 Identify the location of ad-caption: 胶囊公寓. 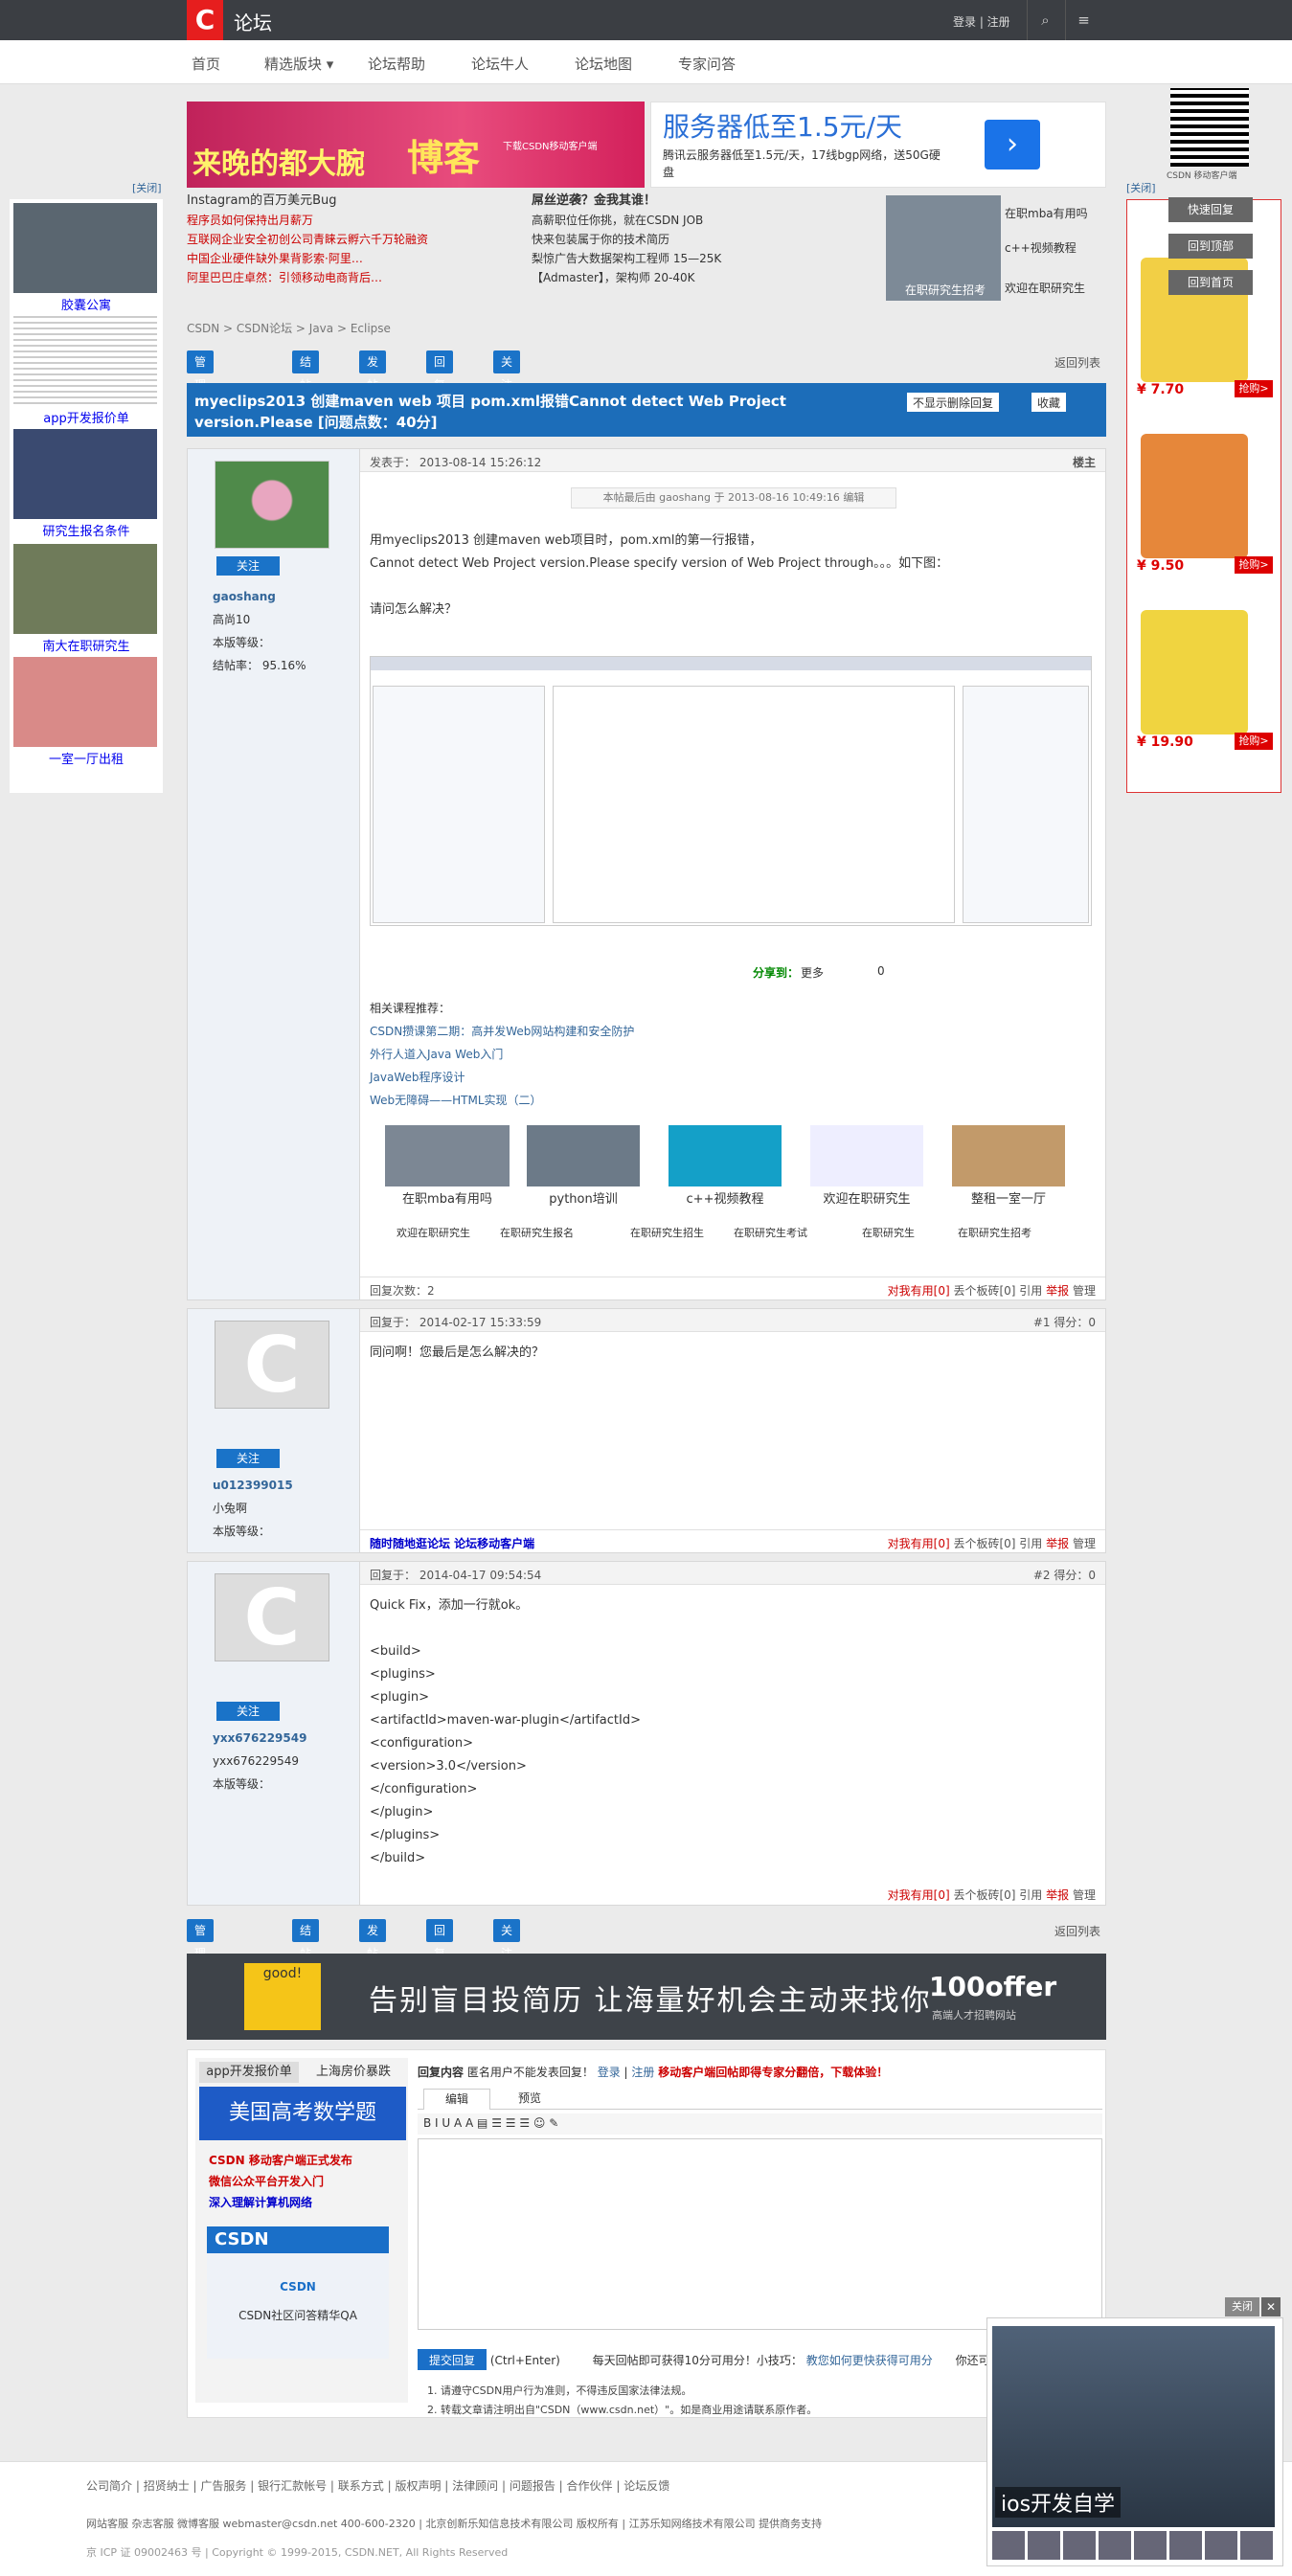
(86, 304).